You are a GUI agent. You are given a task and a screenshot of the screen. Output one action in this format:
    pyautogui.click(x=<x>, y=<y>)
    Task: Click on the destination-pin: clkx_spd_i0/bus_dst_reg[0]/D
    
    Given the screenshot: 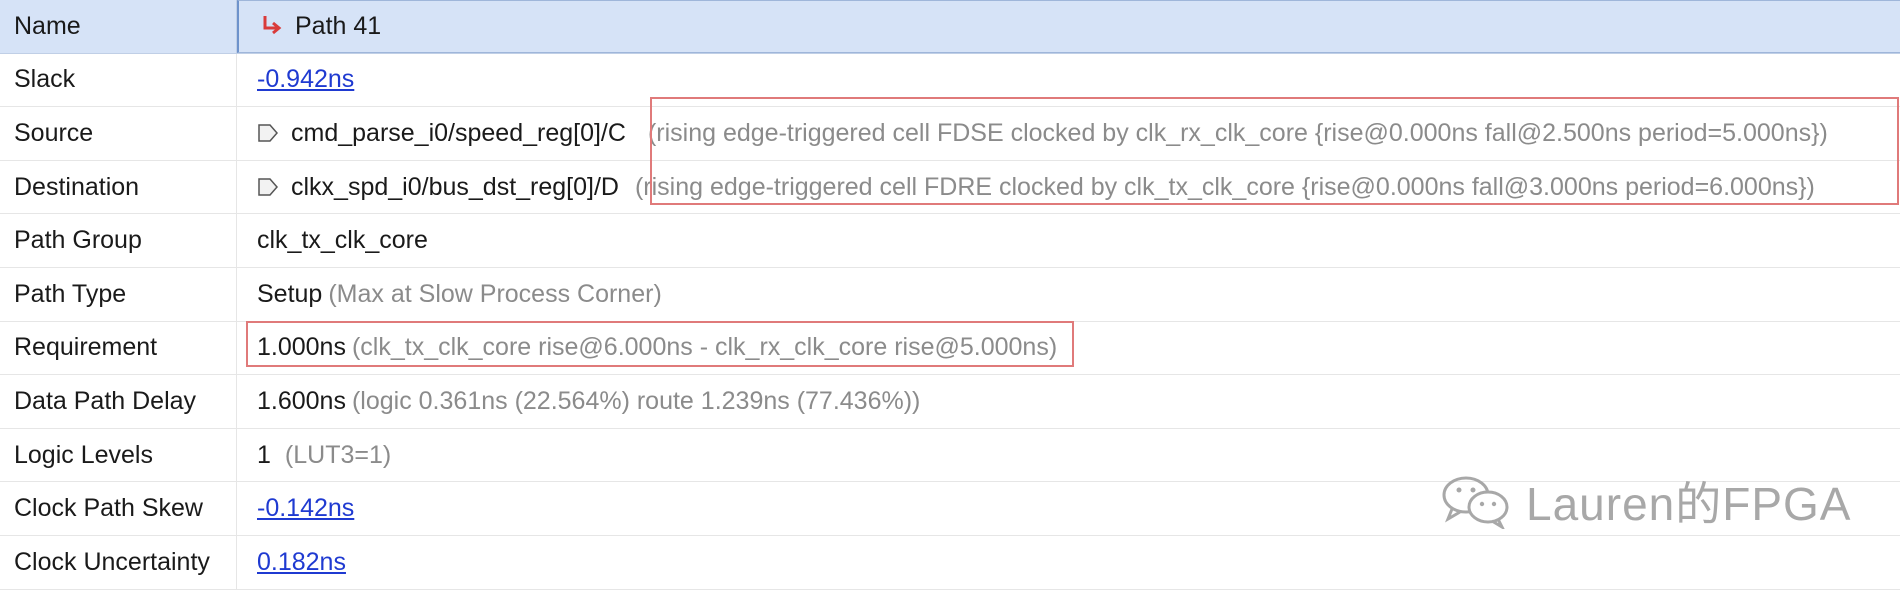 What is the action you would take?
    pyautogui.click(x=455, y=187)
    